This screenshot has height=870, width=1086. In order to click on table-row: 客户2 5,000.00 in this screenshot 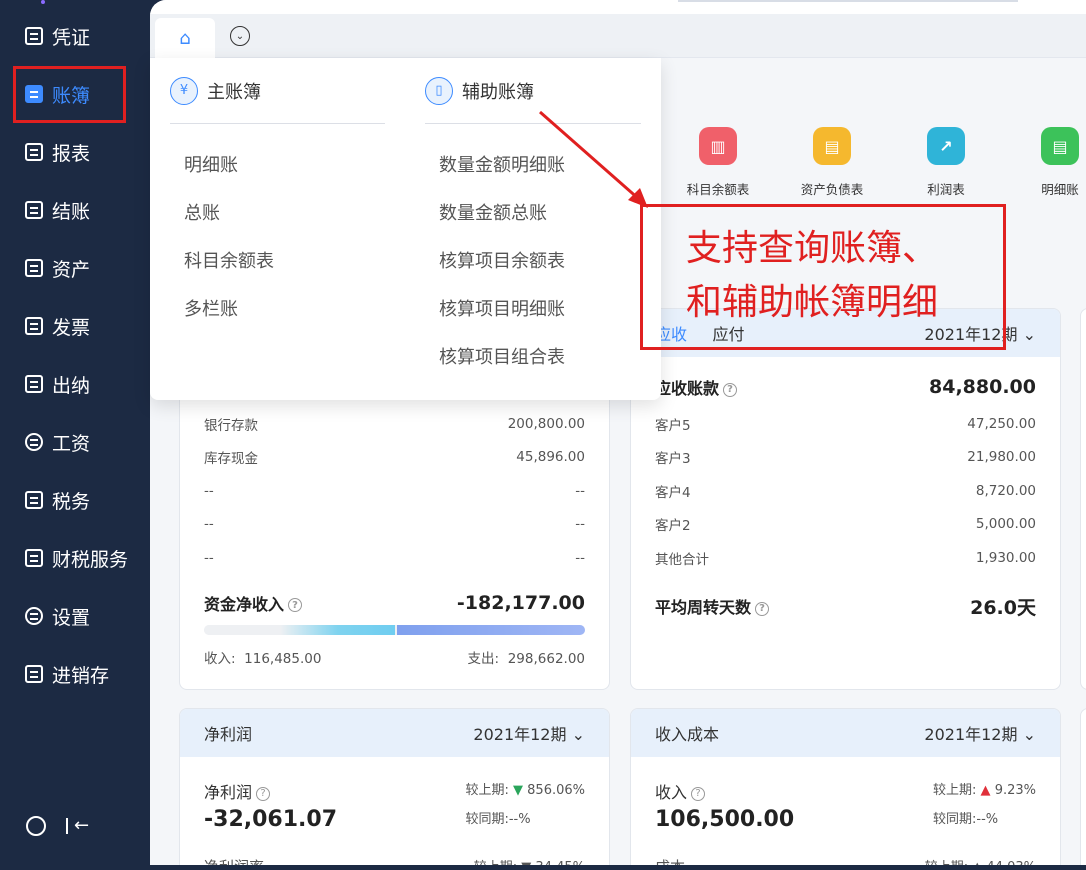, I will do `click(845, 525)`.